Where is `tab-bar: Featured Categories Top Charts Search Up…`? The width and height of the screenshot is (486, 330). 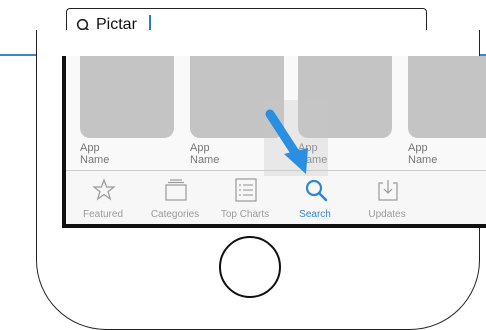 tab-bar: Featured Categories Top Charts Search Up… is located at coordinates (276, 197).